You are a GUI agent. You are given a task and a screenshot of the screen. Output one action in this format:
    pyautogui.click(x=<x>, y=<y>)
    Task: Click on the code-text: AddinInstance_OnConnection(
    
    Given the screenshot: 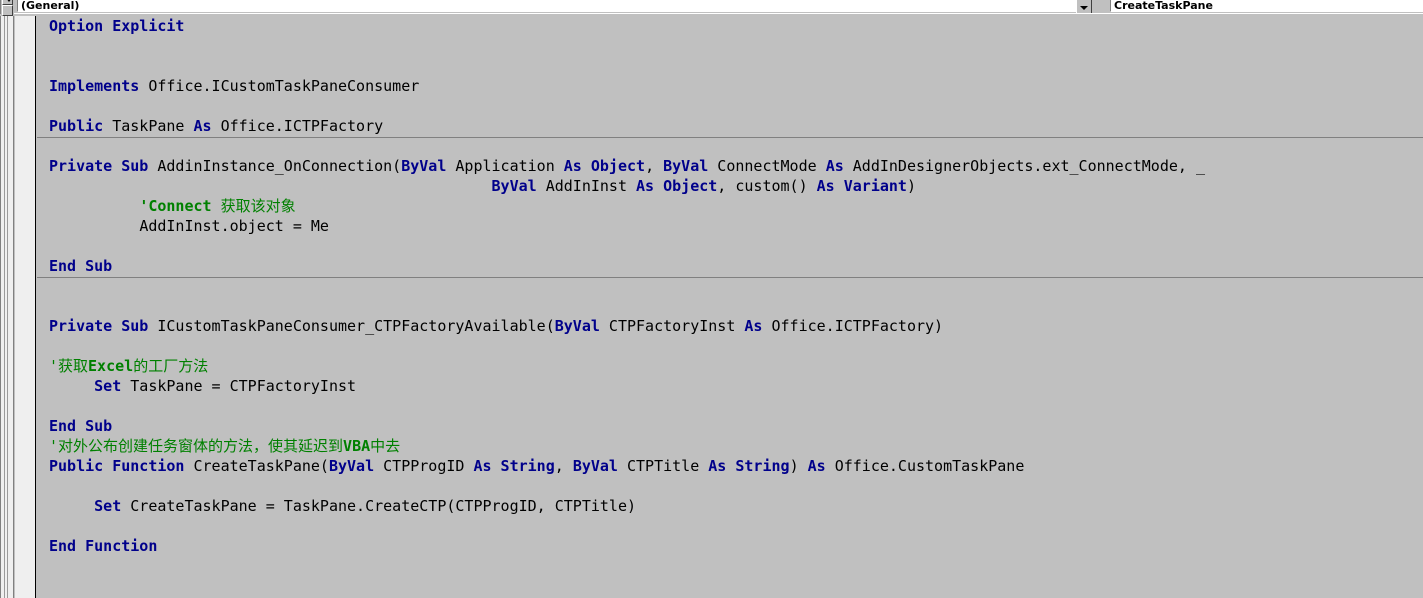 What is the action you would take?
    pyautogui.click(x=275, y=166)
    